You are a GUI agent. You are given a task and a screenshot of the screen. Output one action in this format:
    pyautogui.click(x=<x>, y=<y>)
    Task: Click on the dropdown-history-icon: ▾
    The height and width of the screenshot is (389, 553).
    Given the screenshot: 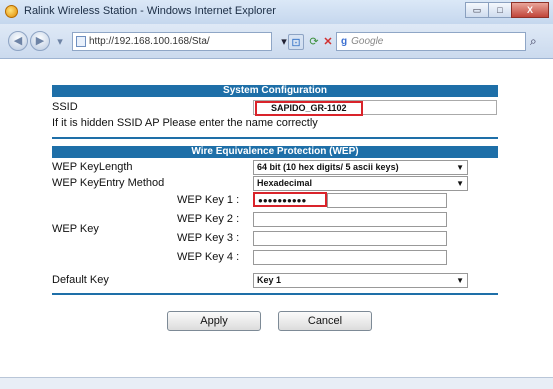 What is the action you would take?
    pyautogui.click(x=60, y=42)
    